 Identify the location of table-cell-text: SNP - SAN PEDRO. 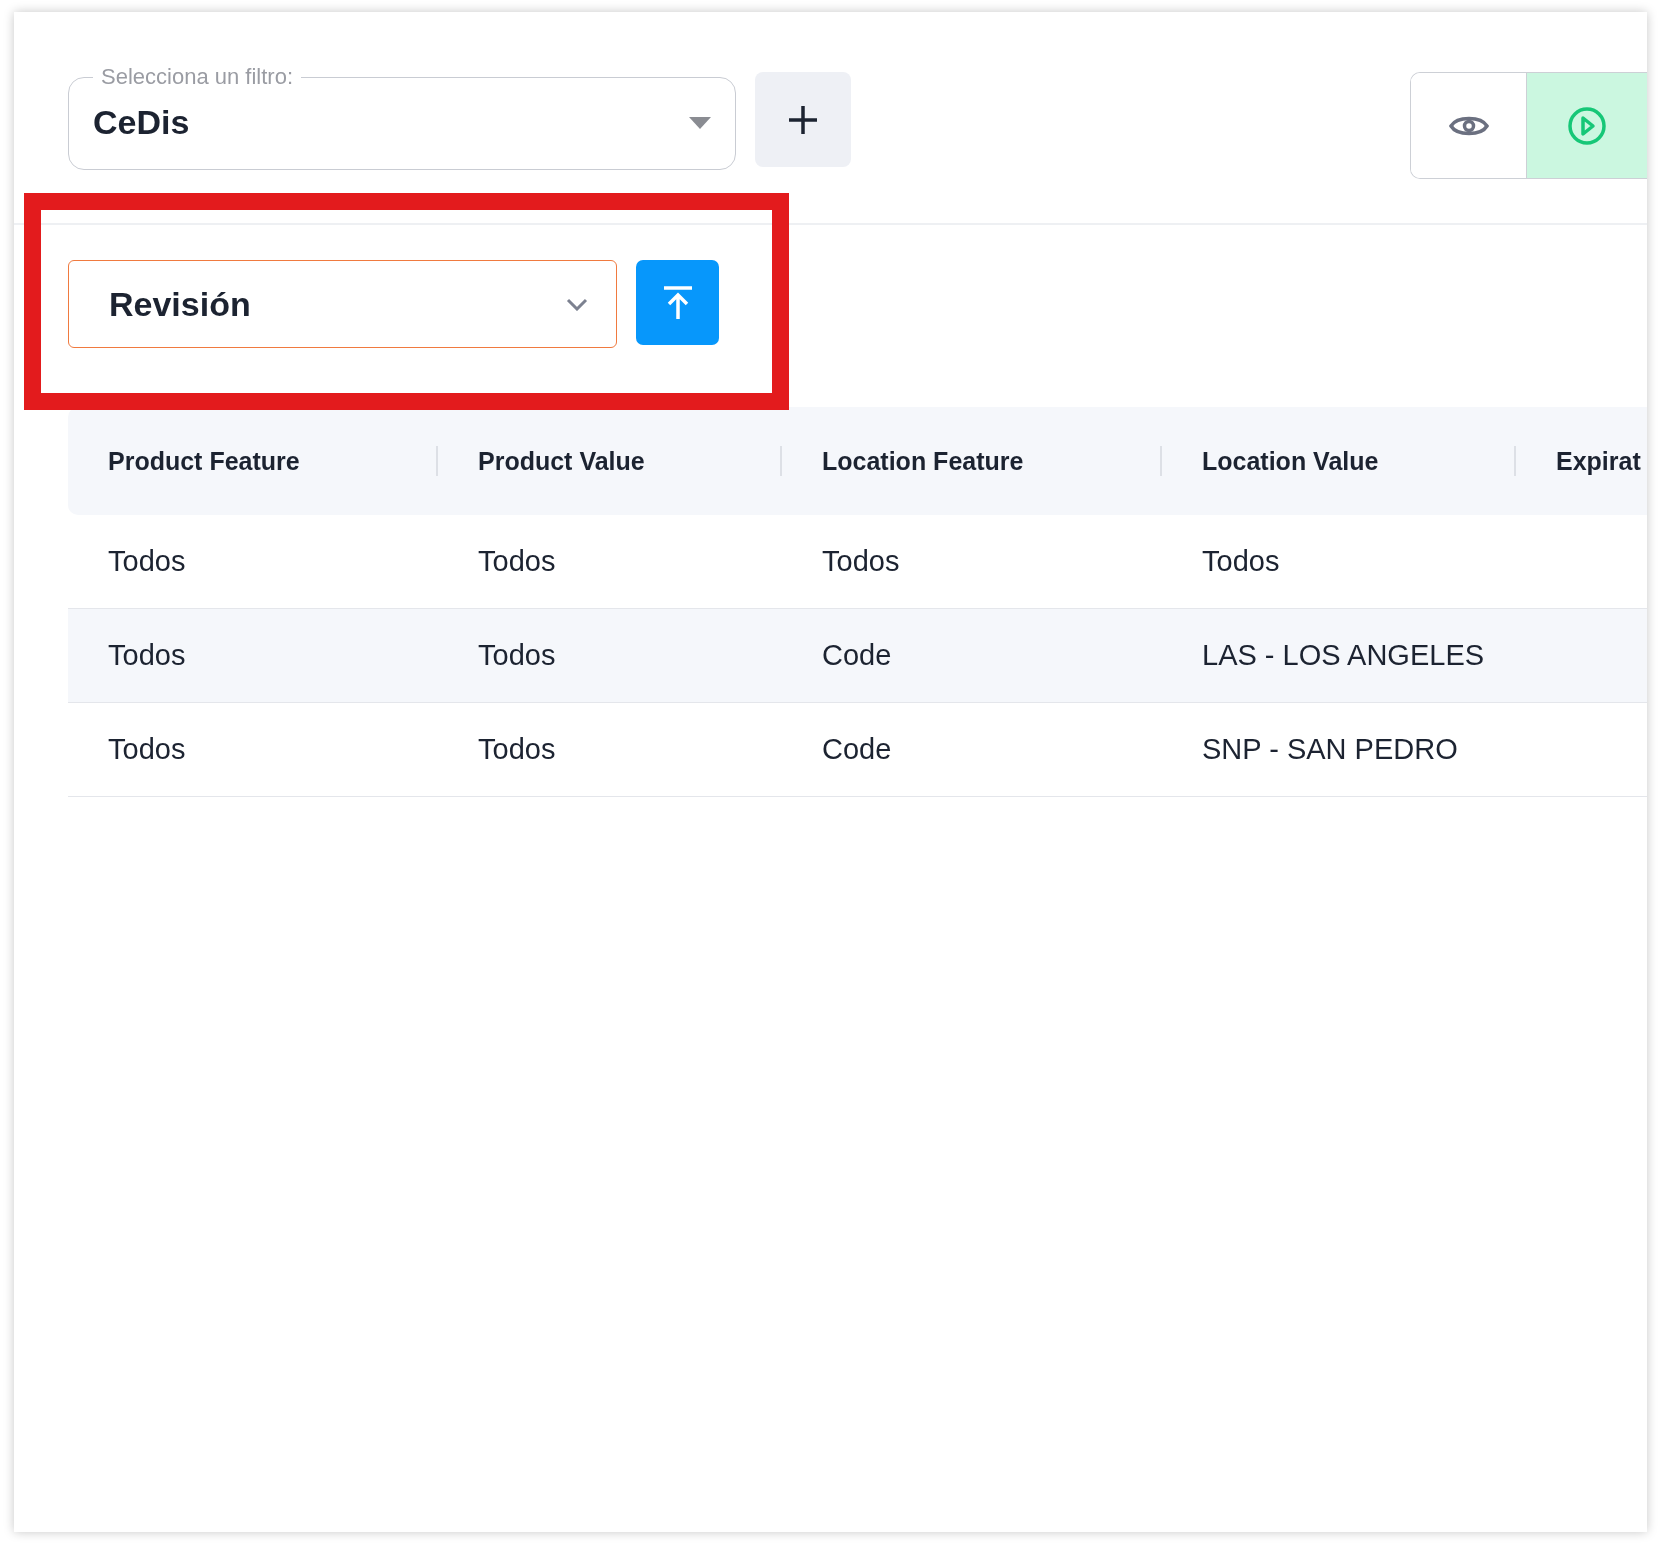
(1330, 749).